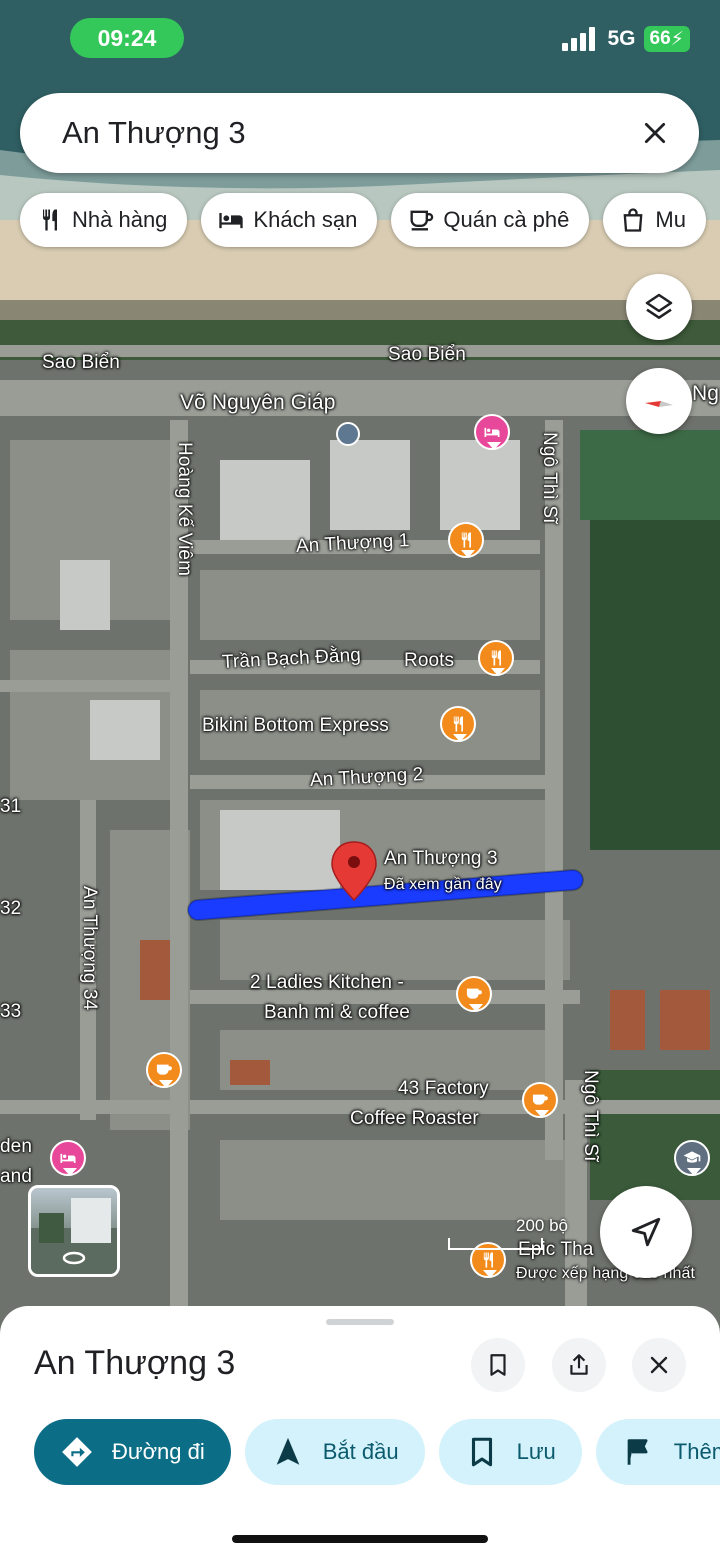 The height and width of the screenshot is (1557, 720). I want to click on chip-coffee: Quán cà phê, so click(490, 220).